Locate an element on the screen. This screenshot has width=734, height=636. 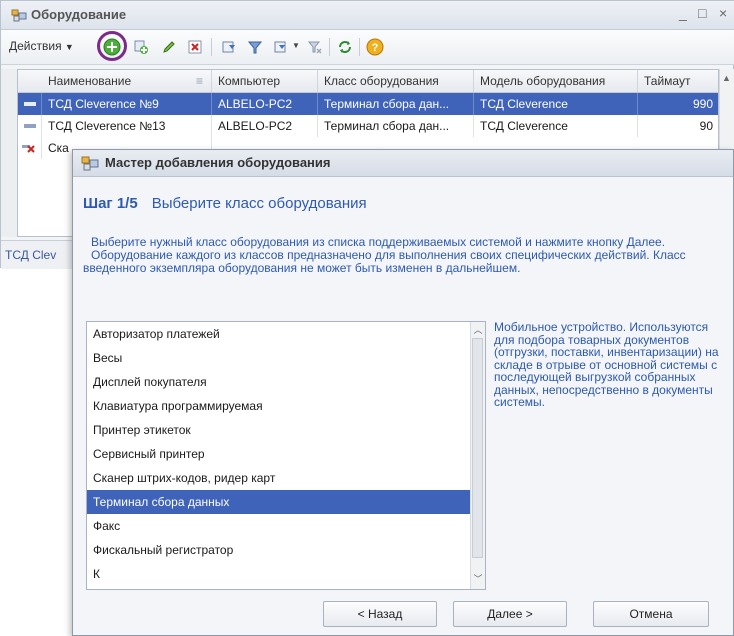
filter-clear-icon is located at coordinates (314, 47).